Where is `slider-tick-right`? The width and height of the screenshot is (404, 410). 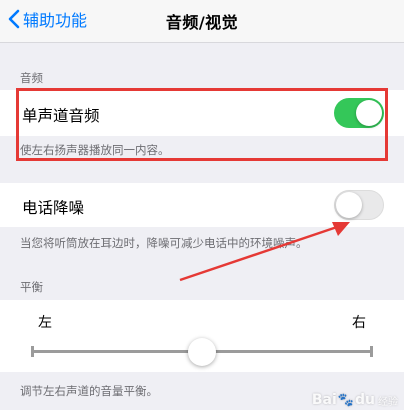 slider-tick-right is located at coordinates (371, 351).